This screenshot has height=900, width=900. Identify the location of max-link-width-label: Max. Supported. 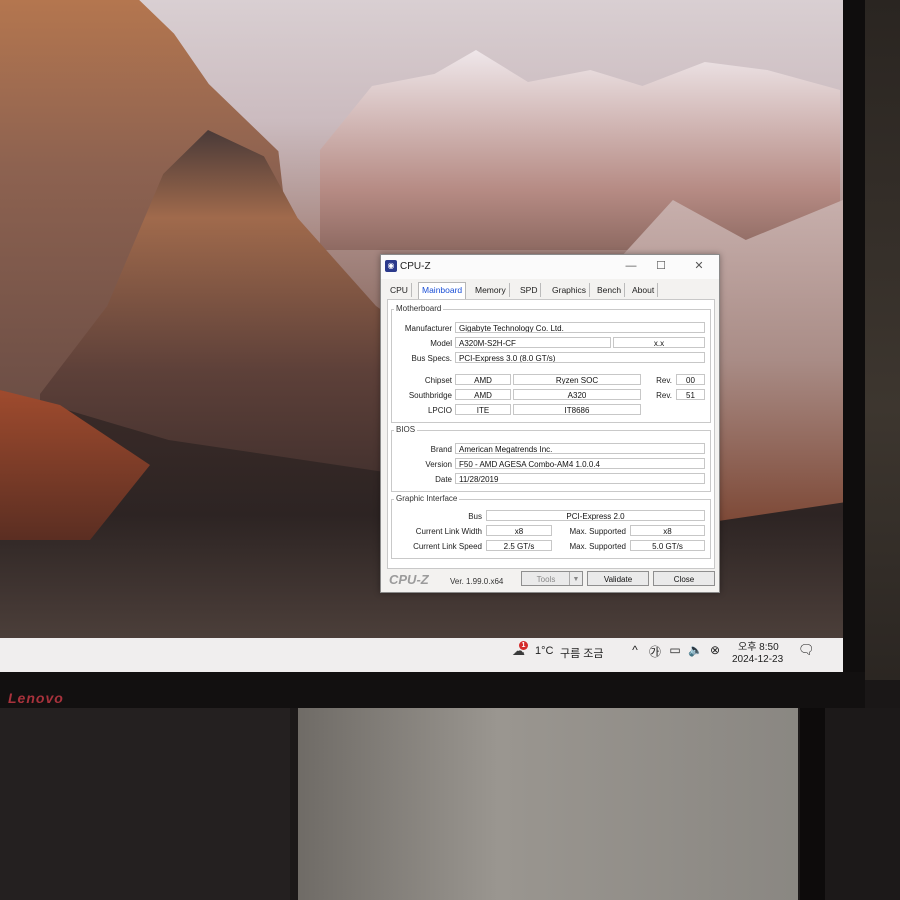
(597, 531).